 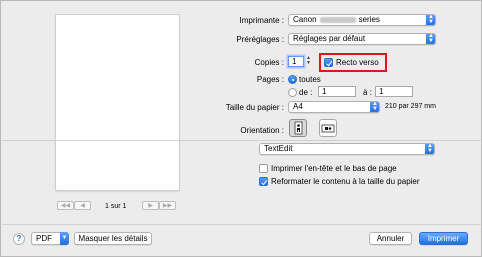 What do you see at coordinates (44, 238) in the screenshot?
I see `pdf-label: PDF` at bounding box center [44, 238].